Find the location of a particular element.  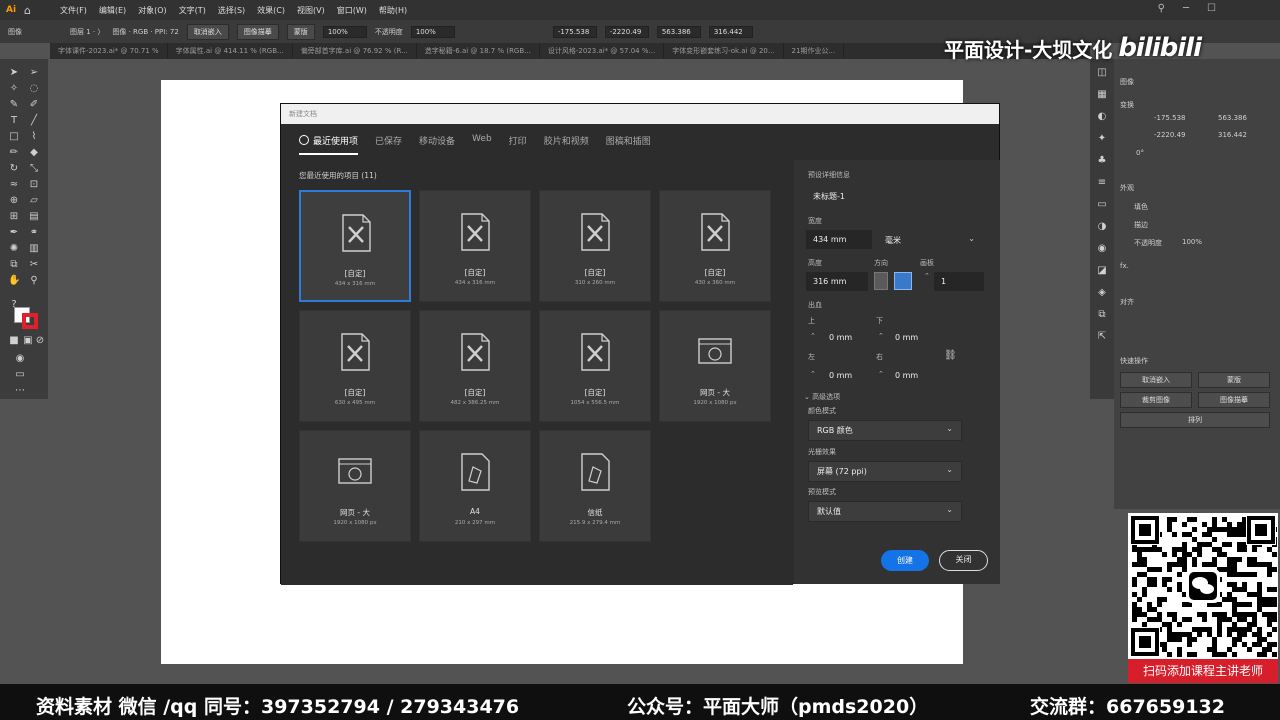

menu-object: 对象(O) is located at coordinates (152, 10).